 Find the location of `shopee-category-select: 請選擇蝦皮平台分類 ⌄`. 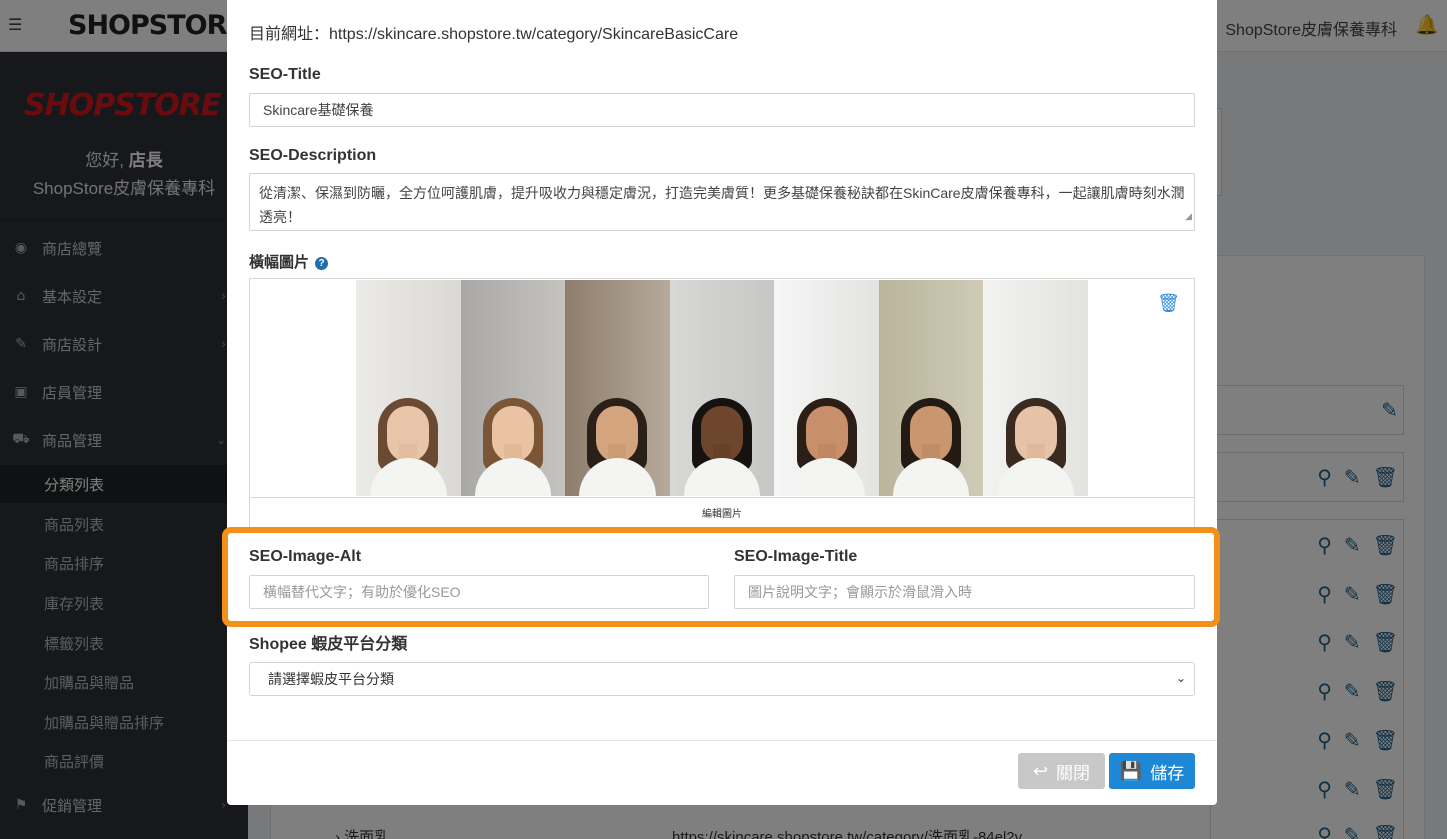

shopee-category-select: 請選擇蝦皮平台分類 ⌄ is located at coordinates (722, 679).